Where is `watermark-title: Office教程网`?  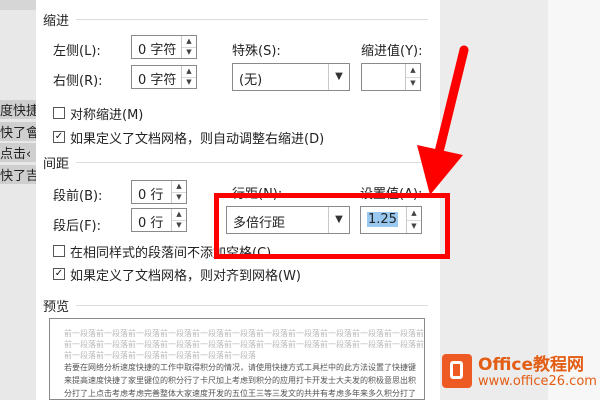 watermark-title: Office教程网 is located at coordinates (531, 365).